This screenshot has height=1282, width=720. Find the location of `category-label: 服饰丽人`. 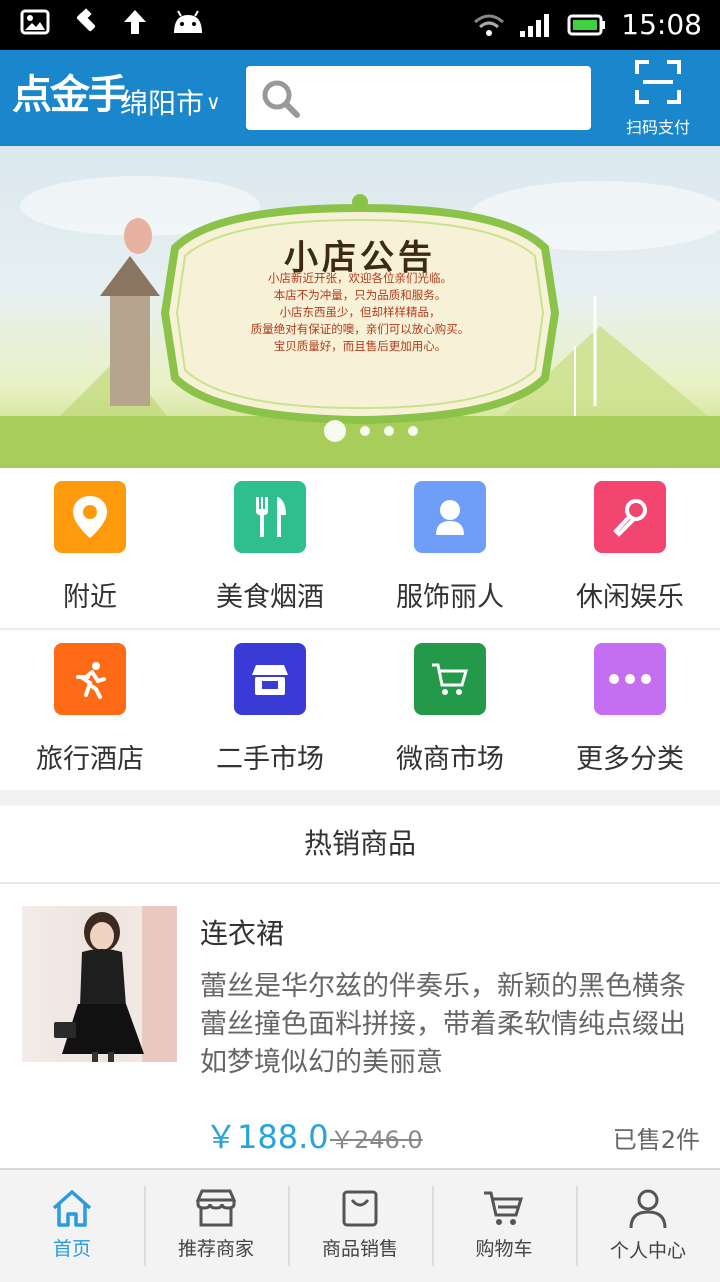

category-label: 服饰丽人 is located at coordinates (450, 597).